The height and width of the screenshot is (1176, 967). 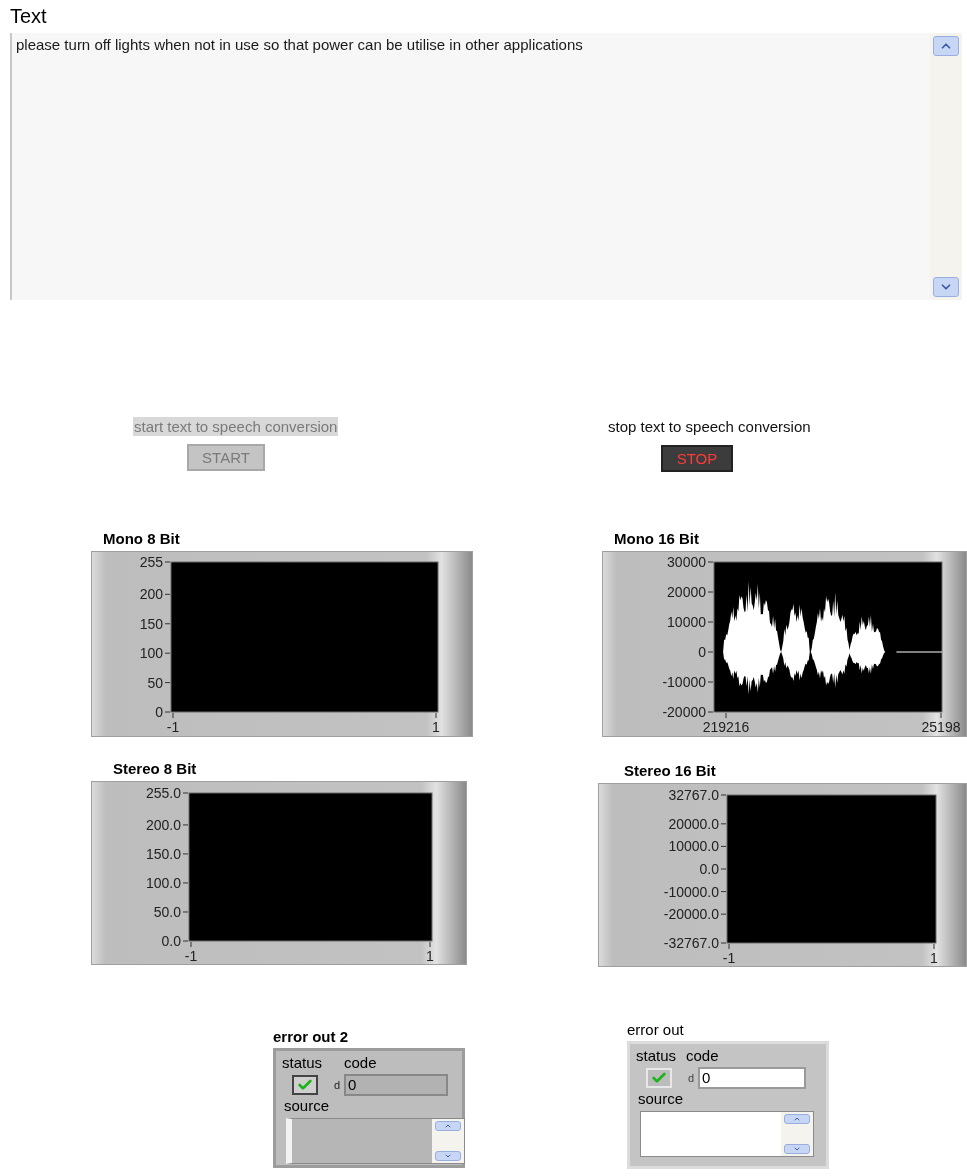 I want to click on chart-title: Mono 16 Bit, so click(x=657, y=539).